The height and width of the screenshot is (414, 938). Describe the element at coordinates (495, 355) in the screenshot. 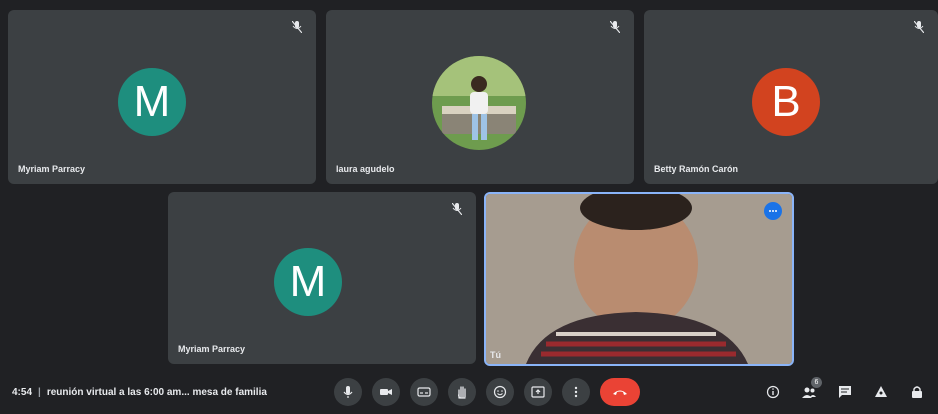

I see `self-label: Tú` at that location.